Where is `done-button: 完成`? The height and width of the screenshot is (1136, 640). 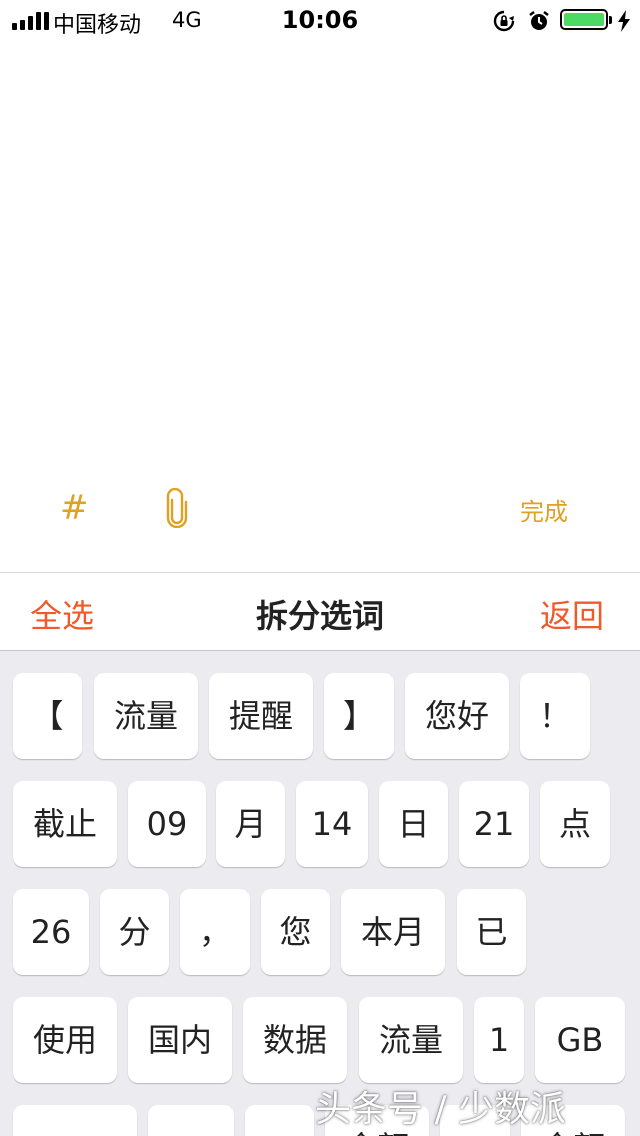 done-button: 完成 is located at coordinates (544, 509).